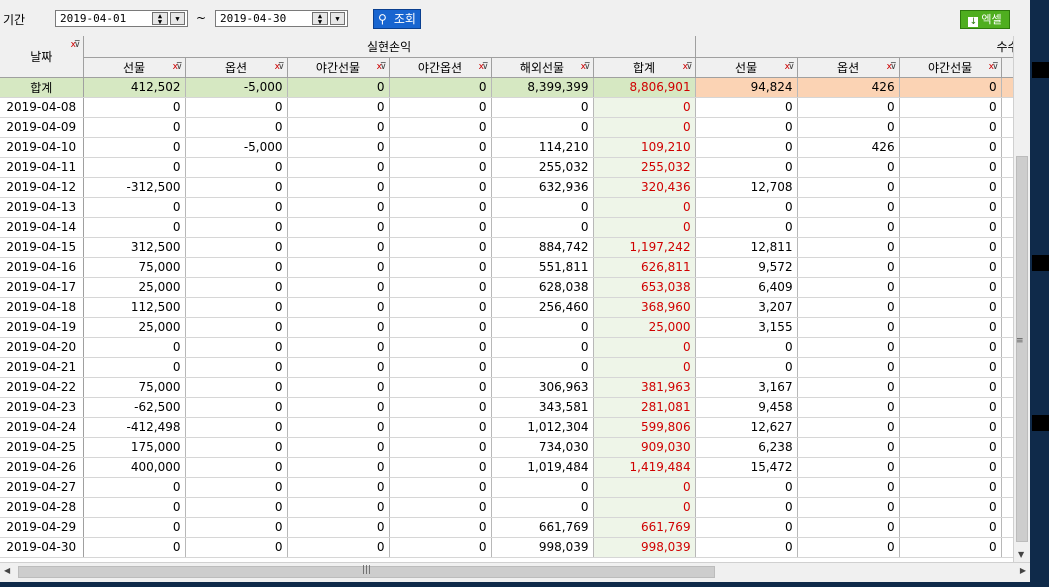  I want to click on scroll-down-arrow-icon: ▼, so click(1021, 554).